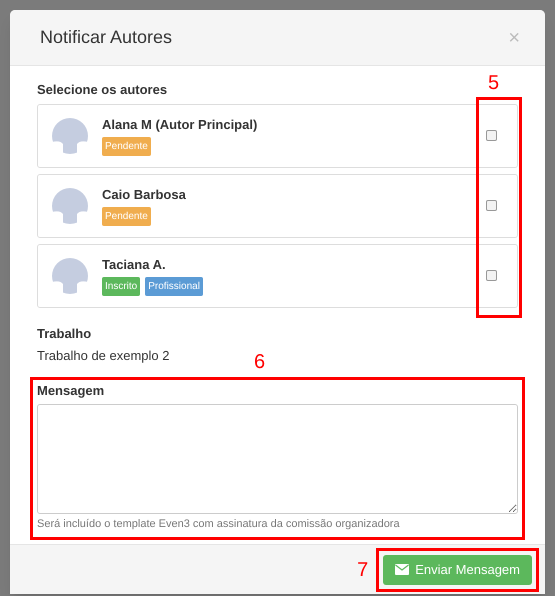  Describe the element at coordinates (121, 286) in the screenshot. I see `status-tag: Inscrito` at that location.